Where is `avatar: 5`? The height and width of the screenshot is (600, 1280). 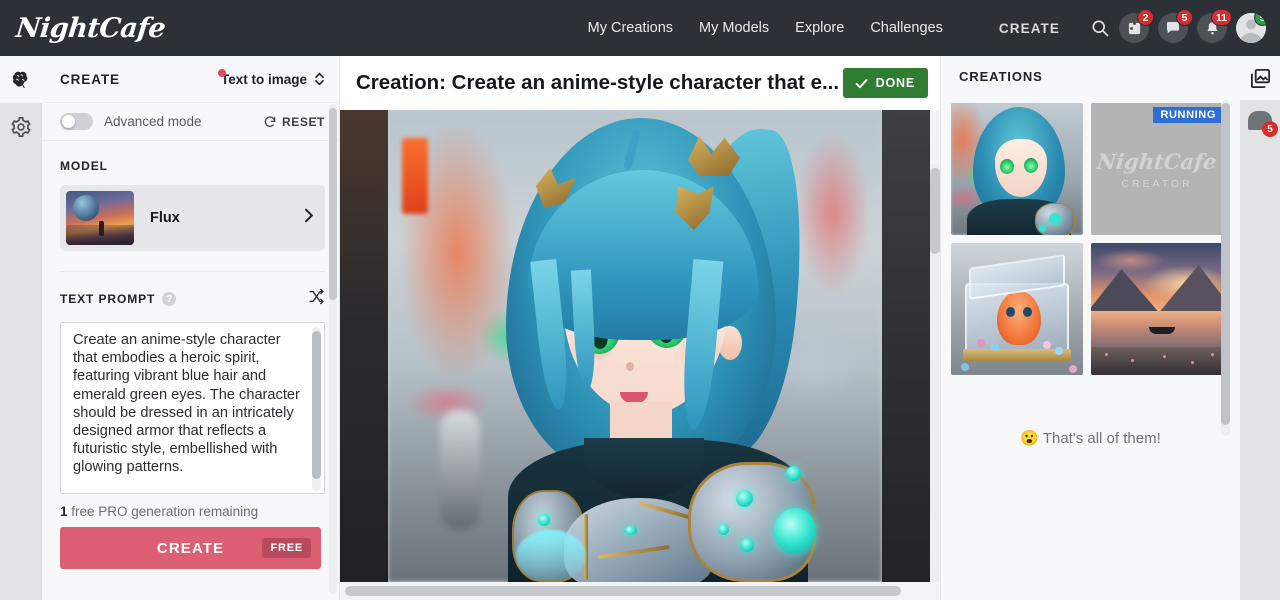 avatar: 5 is located at coordinates (1251, 28).